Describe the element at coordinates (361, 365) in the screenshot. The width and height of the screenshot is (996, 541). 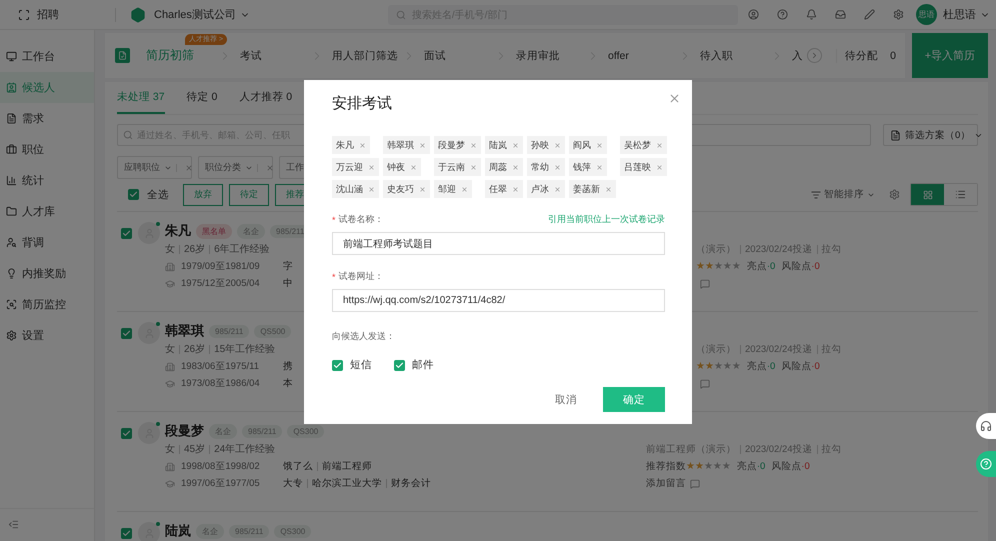
I see `send-option-label: 短信` at that location.